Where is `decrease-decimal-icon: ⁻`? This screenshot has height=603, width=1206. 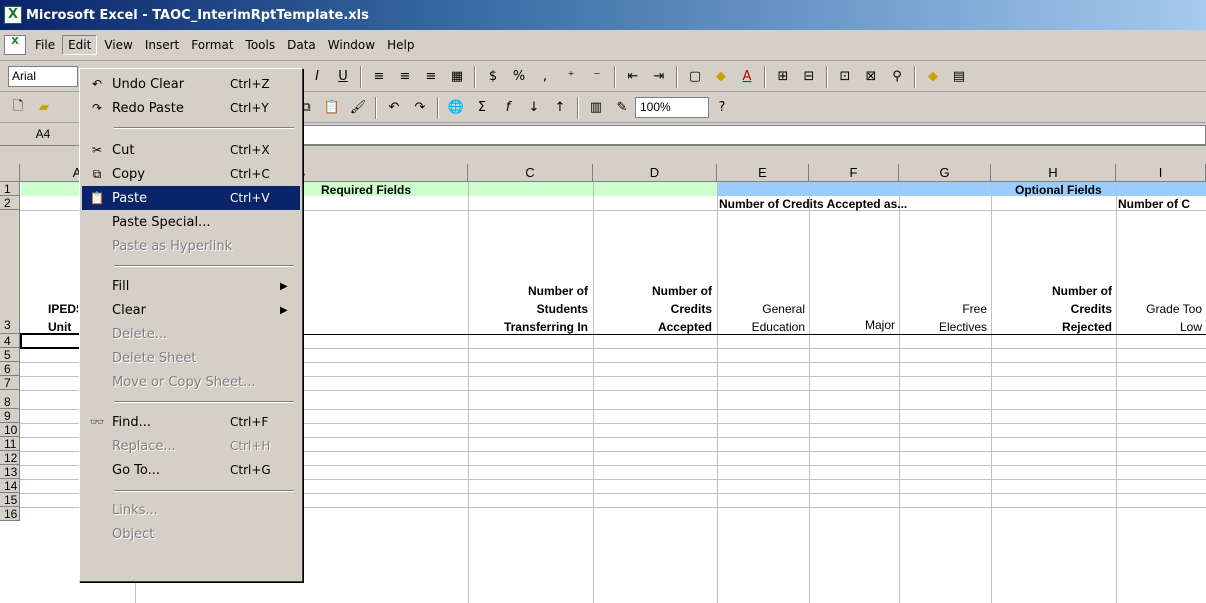
decrease-decimal-icon: ⁻ is located at coordinates (597, 77).